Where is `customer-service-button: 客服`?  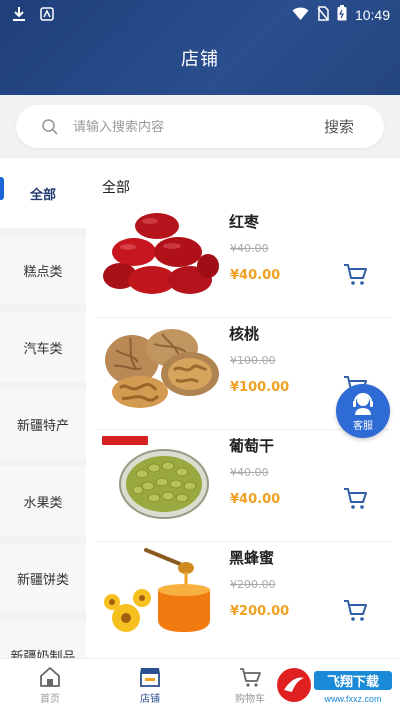 customer-service-button: 客服 is located at coordinates (363, 411).